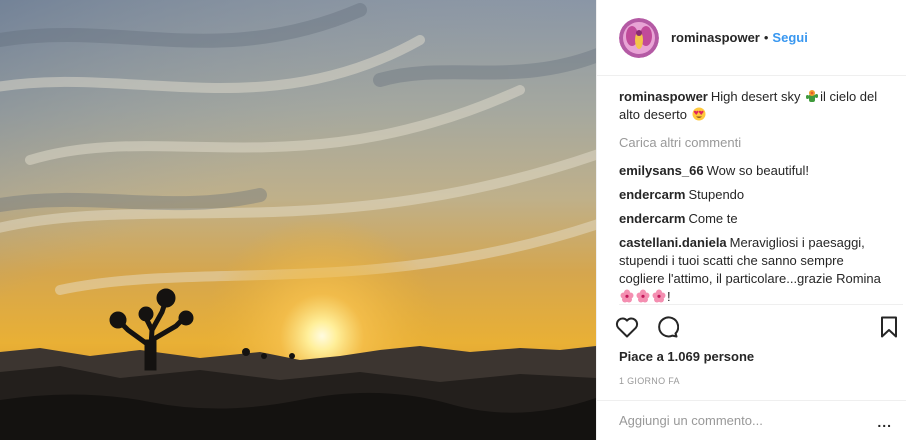 This screenshot has width=906, height=440. Describe the element at coordinates (649, 381) in the screenshot. I see `post-timestamp: 1 GIORNO FA` at that location.